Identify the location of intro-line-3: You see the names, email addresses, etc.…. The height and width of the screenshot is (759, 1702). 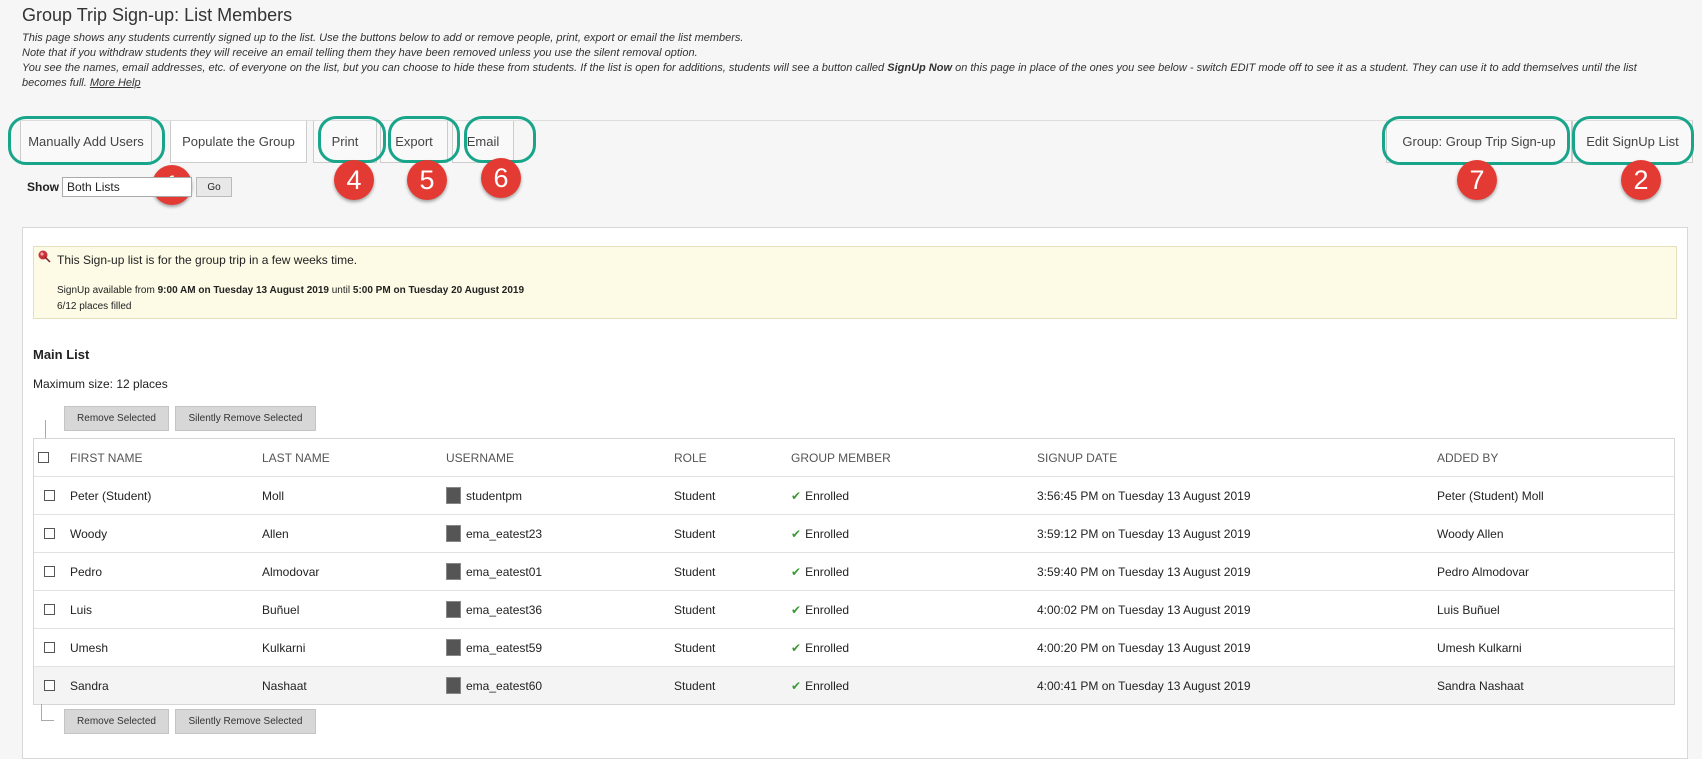
(829, 75).